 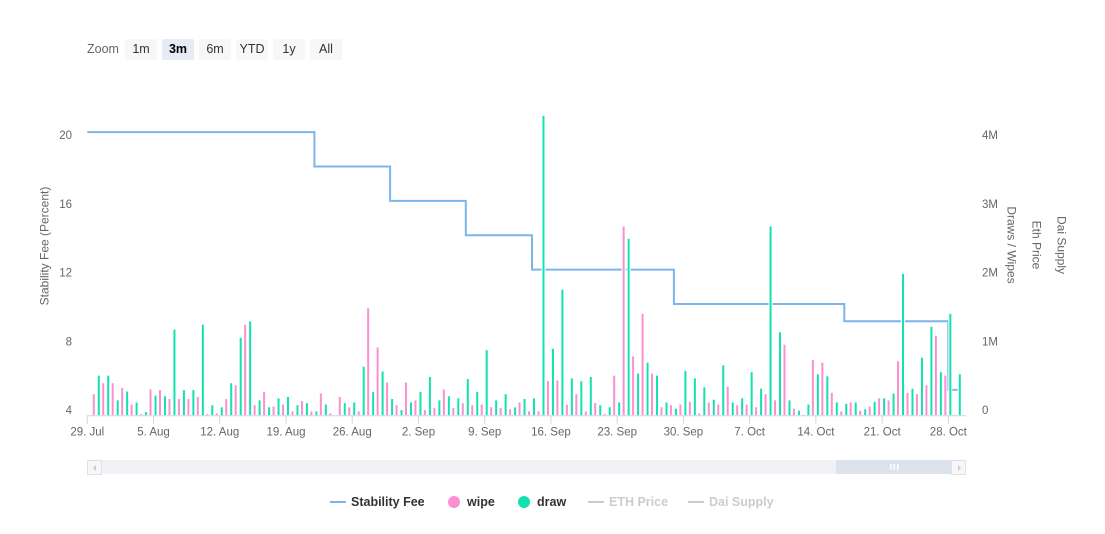 I want to click on legend-item-wipe: wipe, so click(x=471, y=502).